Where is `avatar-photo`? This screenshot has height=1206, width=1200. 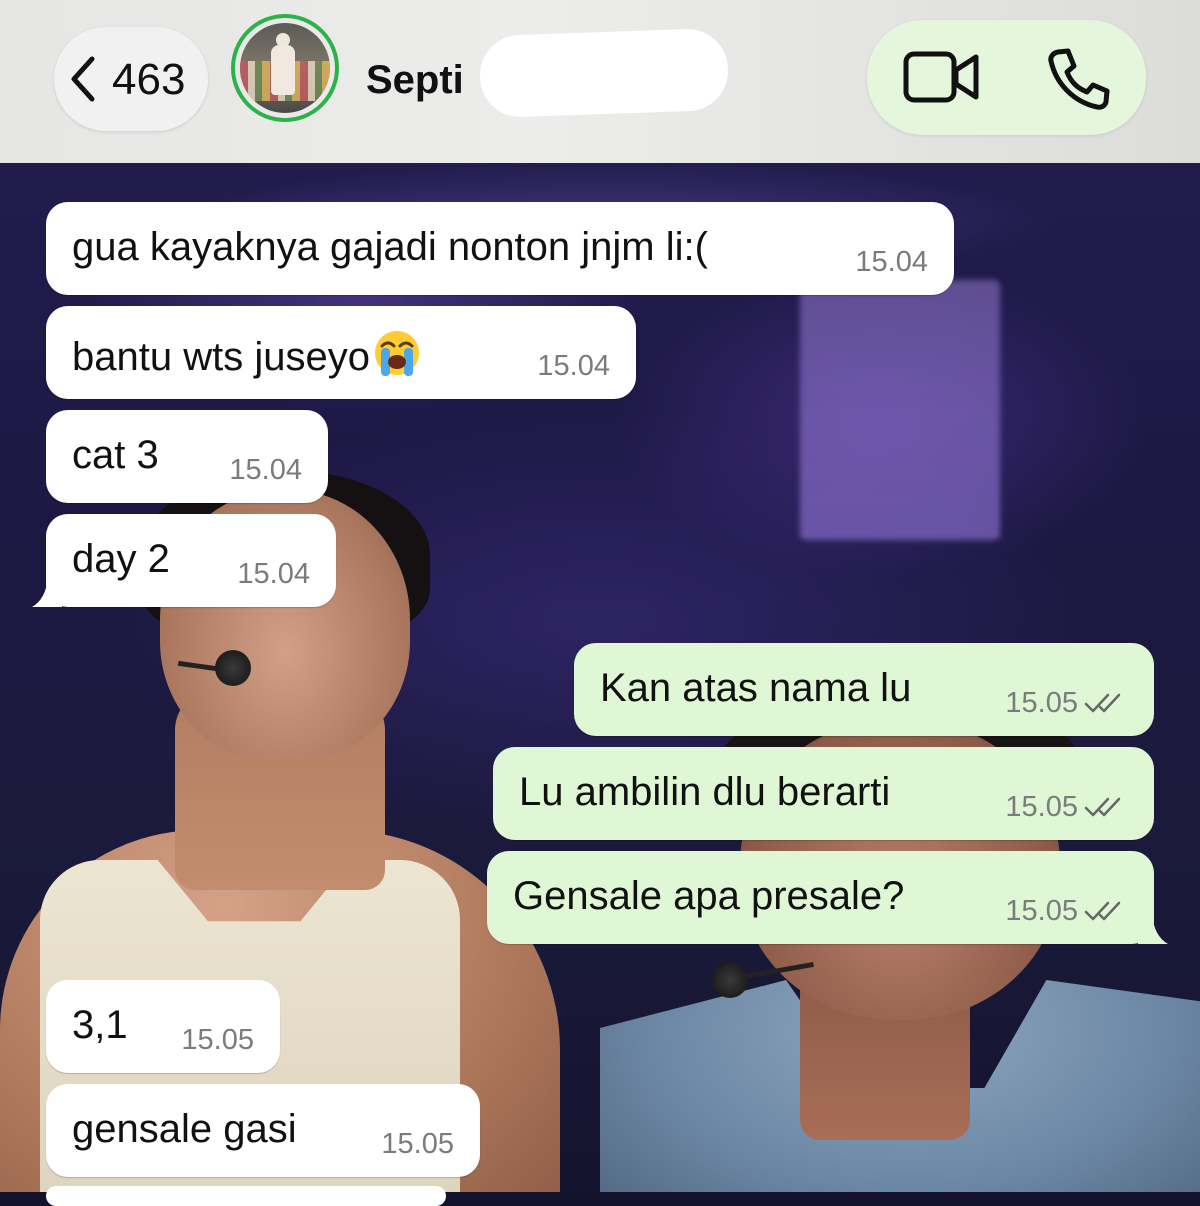 avatar-photo is located at coordinates (285, 68).